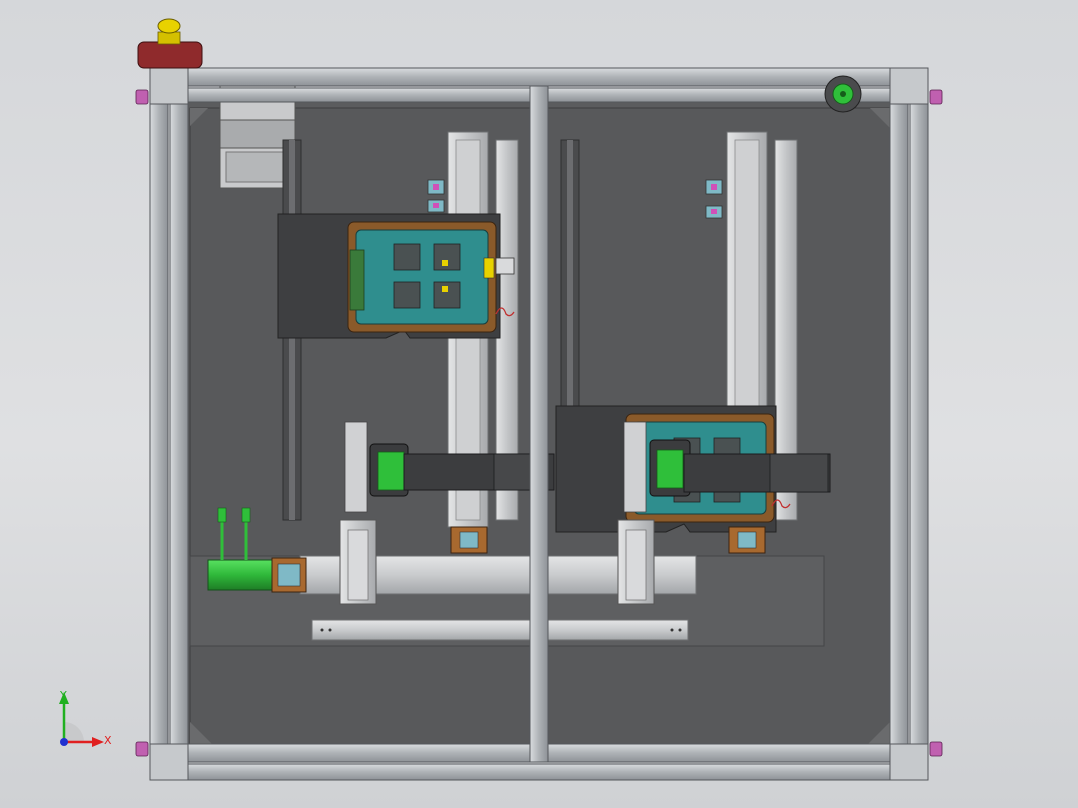 This screenshot has width=1078, height=808. Describe the element at coordinates (108, 740) in the screenshot. I see `triad-x-label: X` at that location.